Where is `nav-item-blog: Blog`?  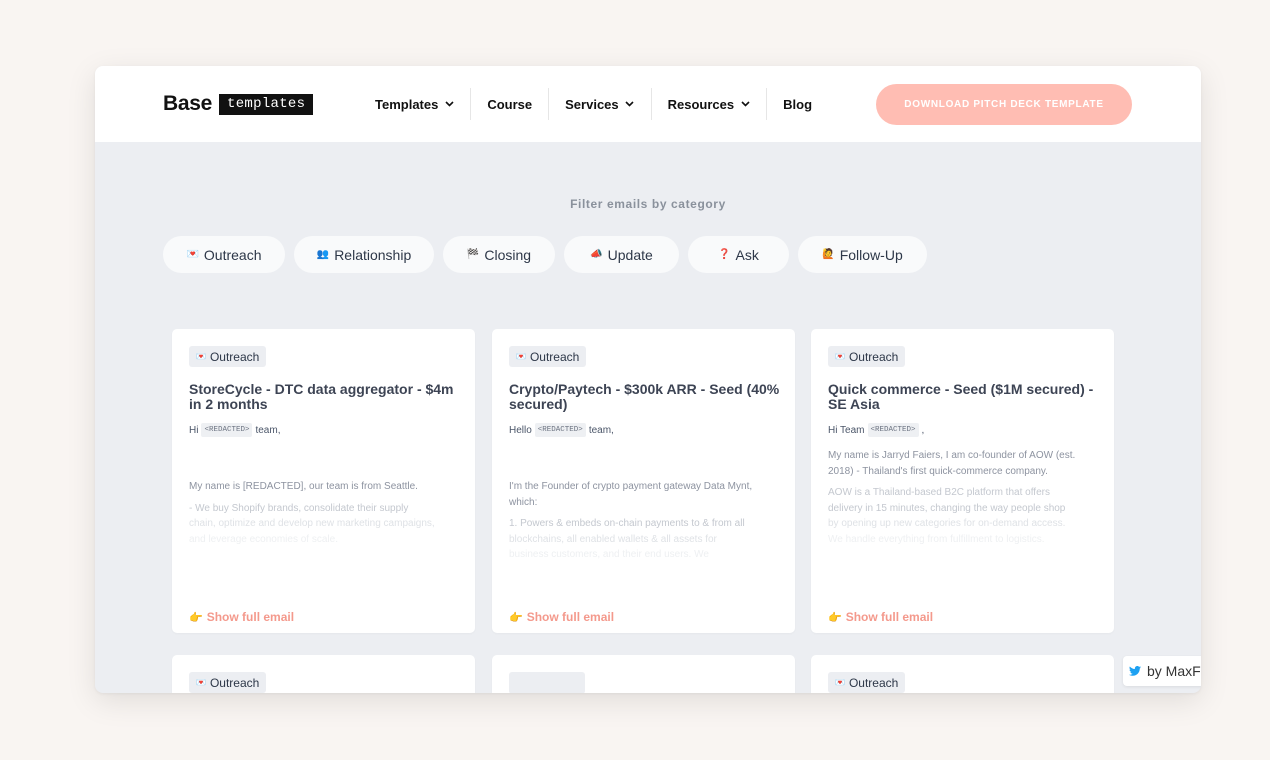 nav-item-blog: Blog is located at coordinates (797, 104).